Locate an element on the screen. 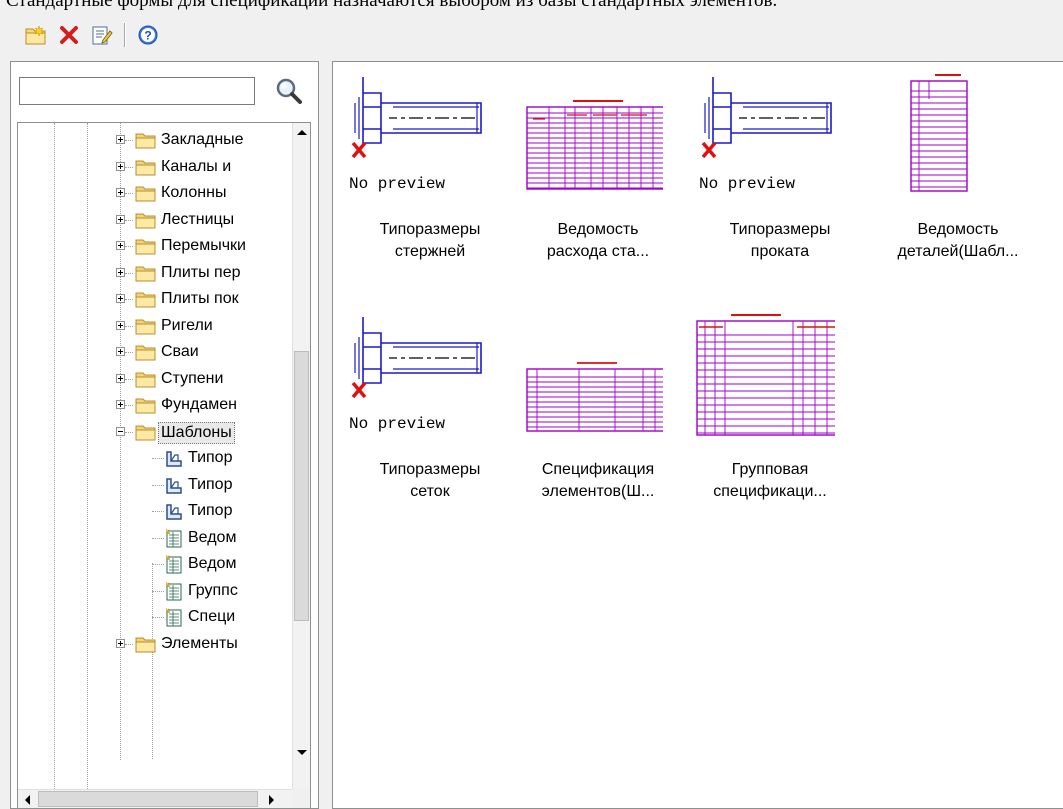 This screenshot has height=809, width=1063. tree-folder-item: Колонны is located at coordinates (155, 193).